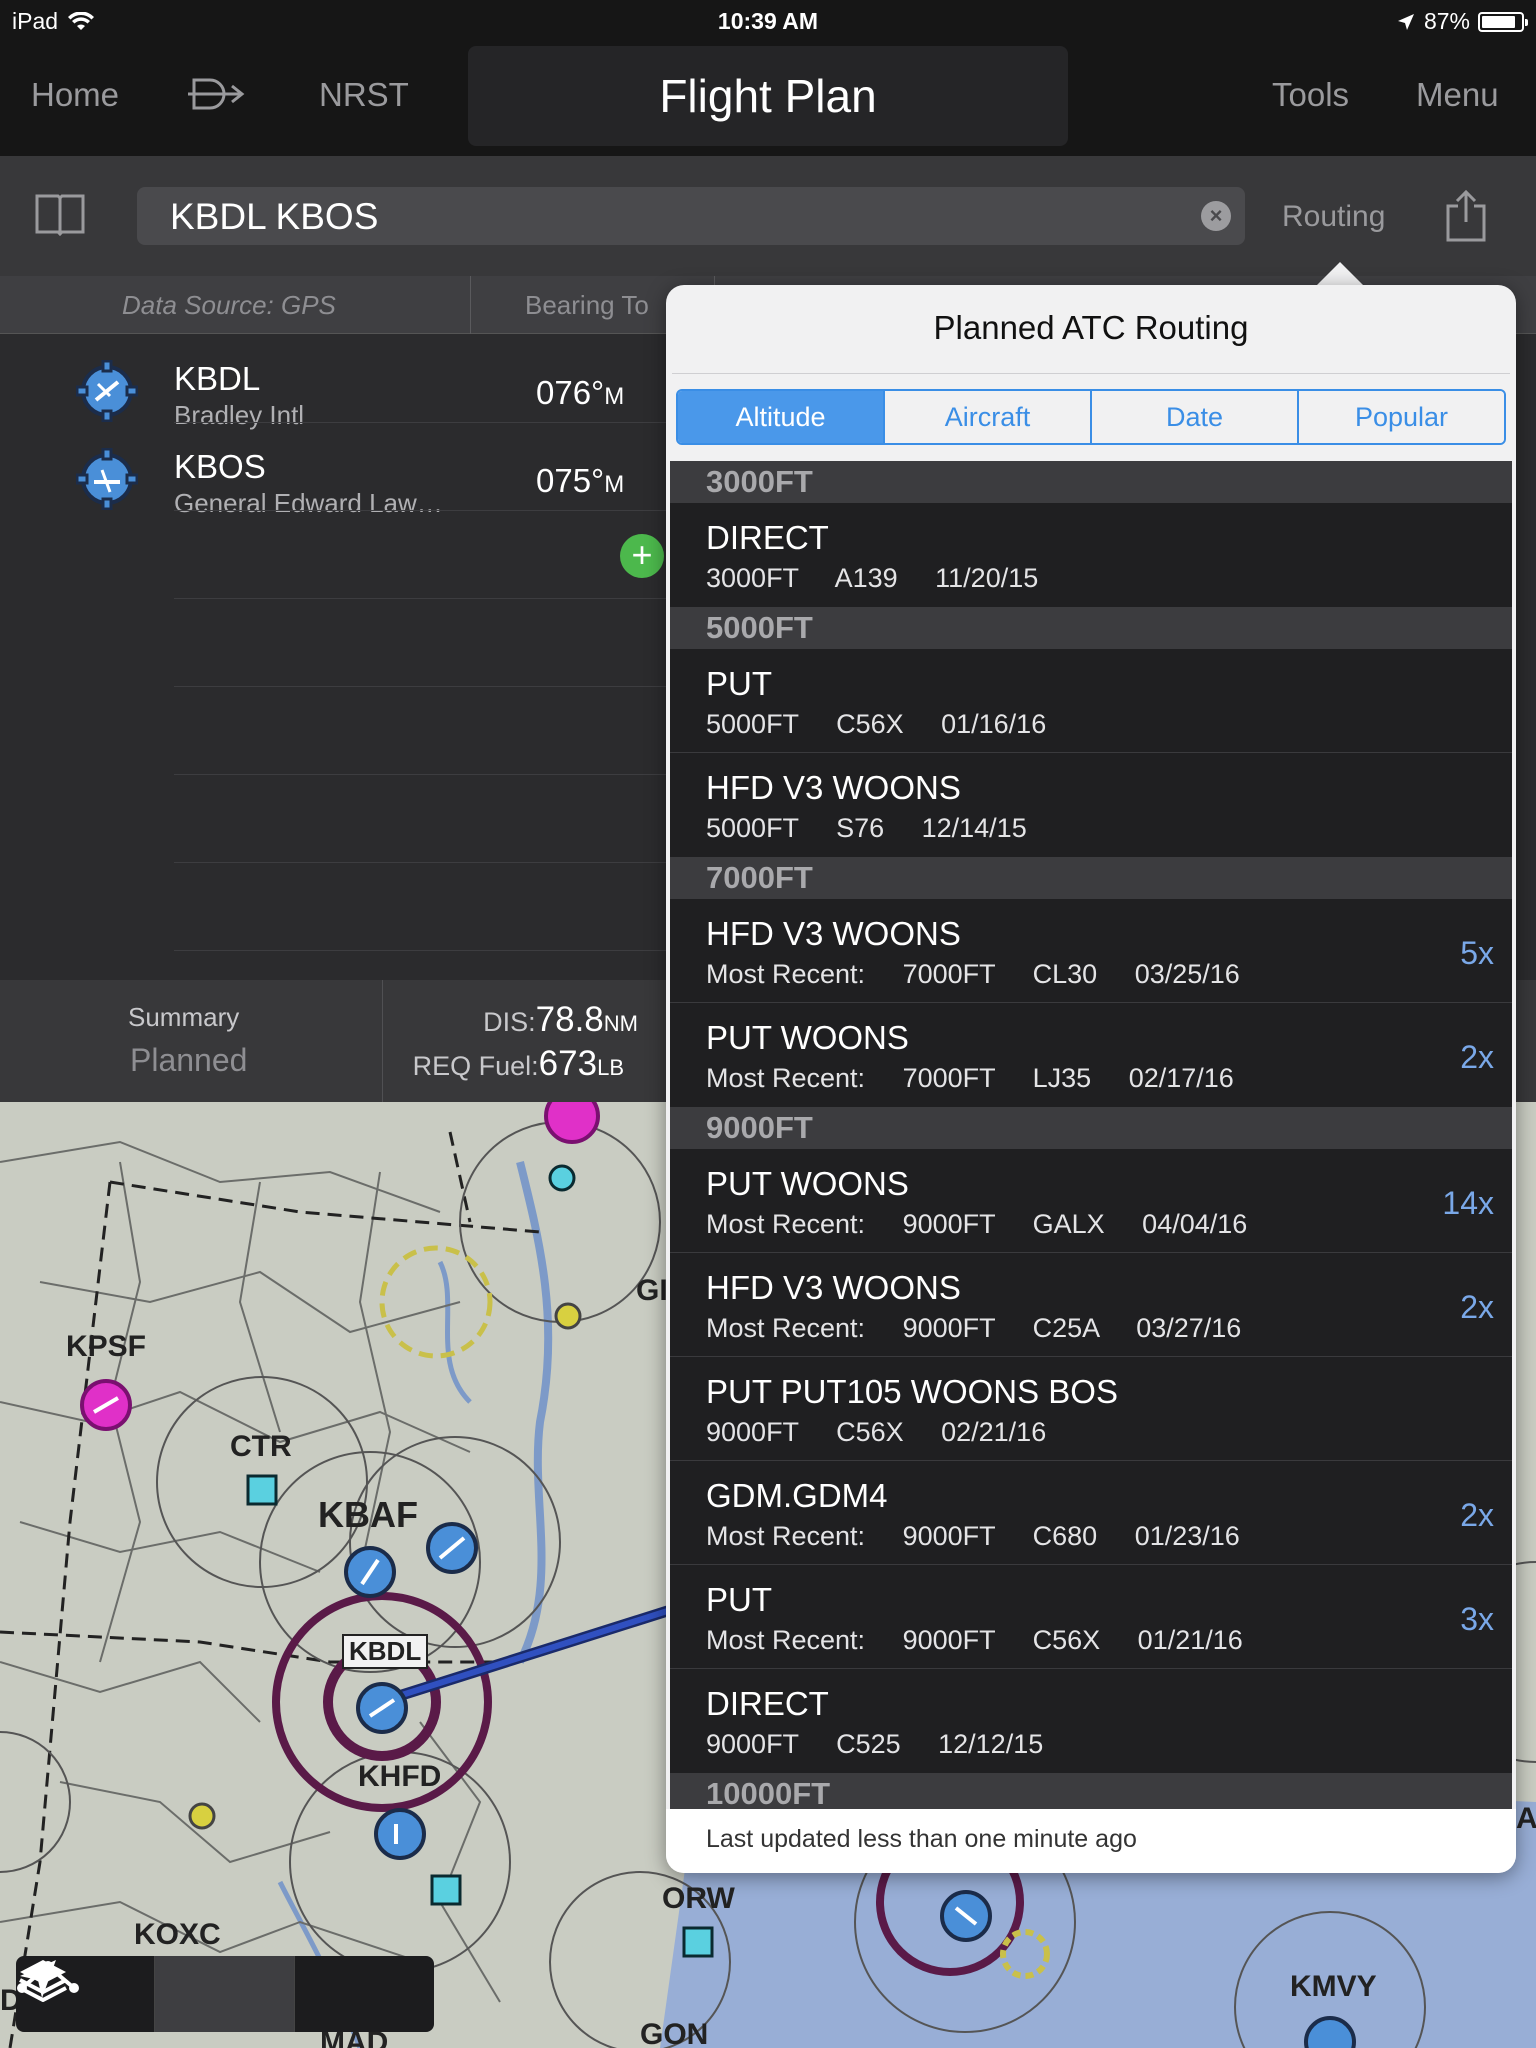 The image size is (1536, 2048). Describe the element at coordinates (1401, 417) in the screenshot. I see `tab-popular: Popular` at that location.